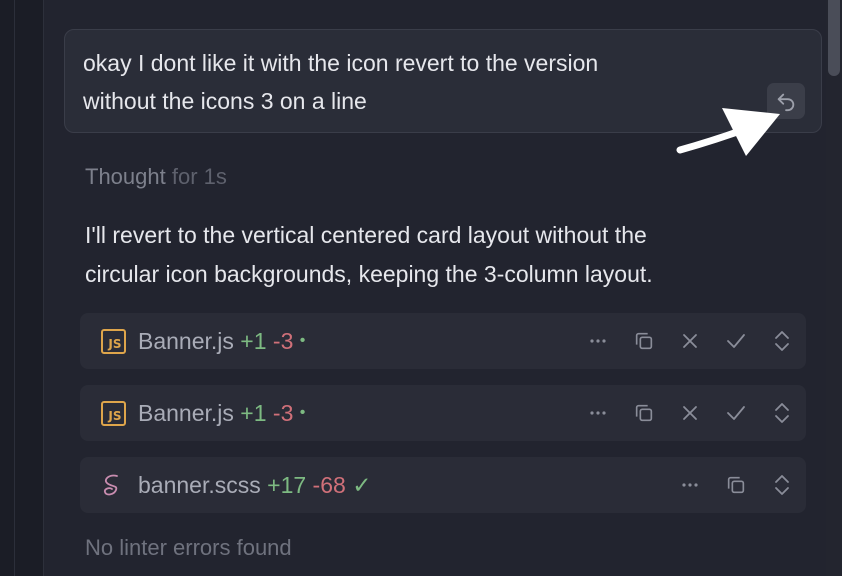 The image size is (842, 576). Describe the element at coordinates (188, 547) in the screenshot. I see `linter-status: No linter errors found` at that location.